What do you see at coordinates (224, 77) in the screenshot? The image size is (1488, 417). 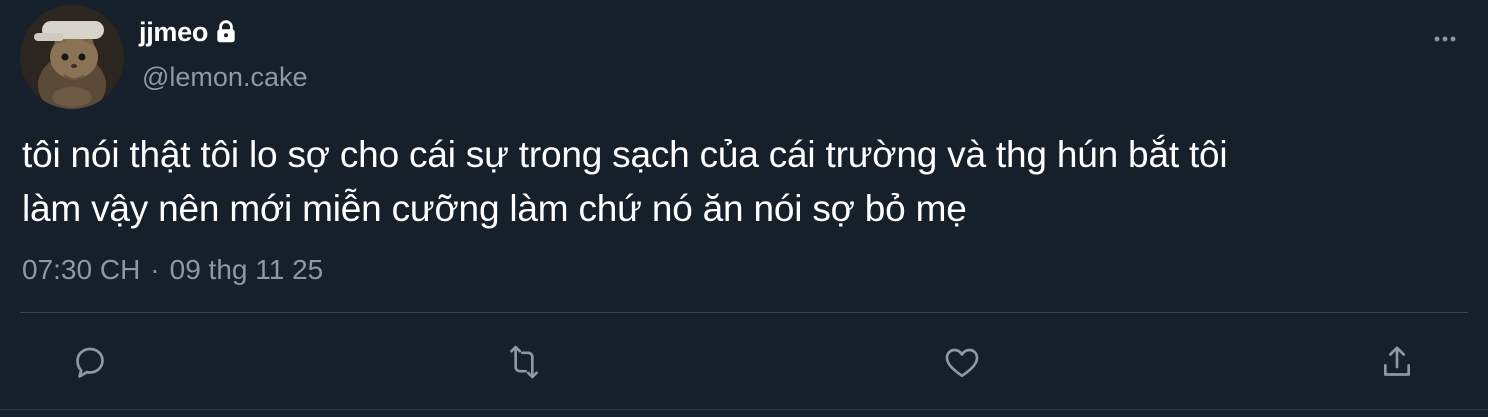 I see `user-handle: @lemon.cake` at bounding box center [224, 77].